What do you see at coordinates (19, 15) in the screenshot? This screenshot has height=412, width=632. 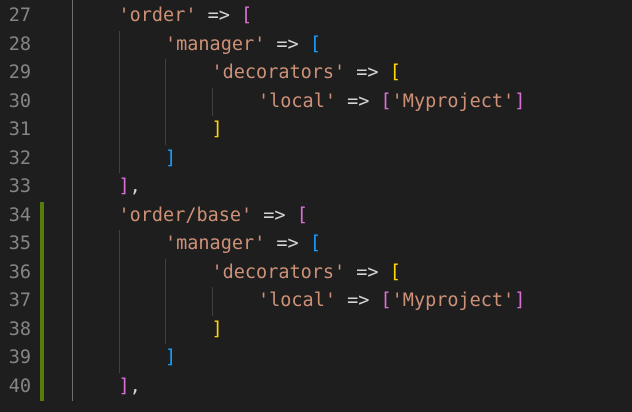 I see `line-number: 27` at bounding box center [19, 15].